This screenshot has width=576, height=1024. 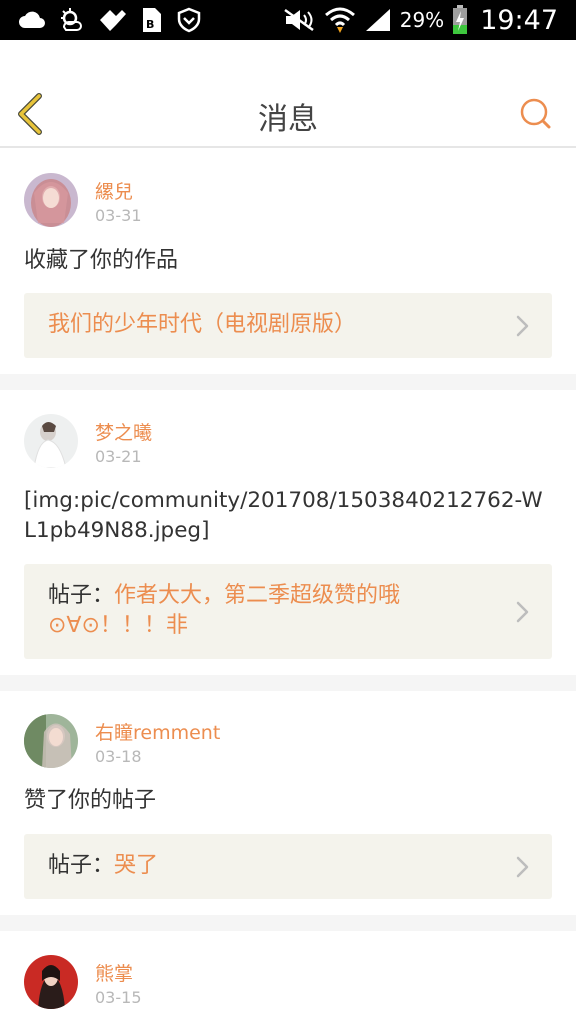 I want to click on battery-percent: 29%, so click(x=422, y=20).